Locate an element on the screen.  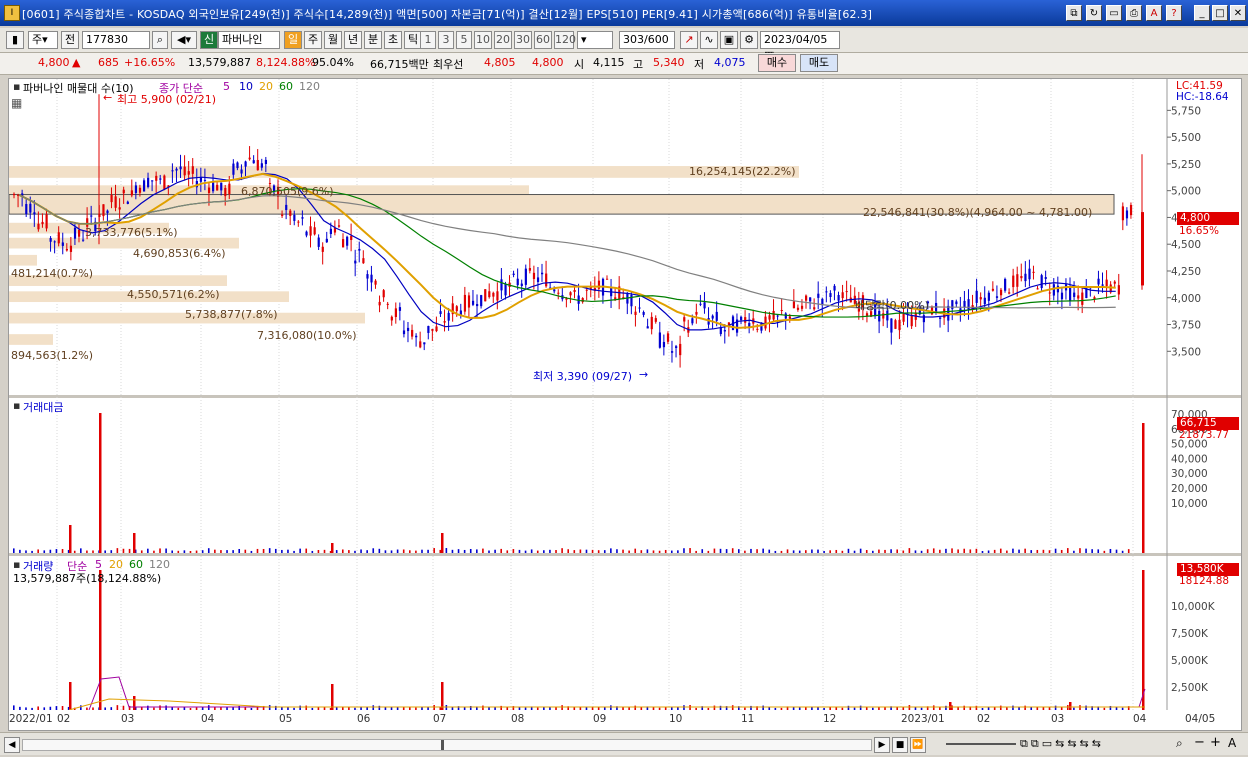
interval-tab: 120 is located at coordinates (565, 40).